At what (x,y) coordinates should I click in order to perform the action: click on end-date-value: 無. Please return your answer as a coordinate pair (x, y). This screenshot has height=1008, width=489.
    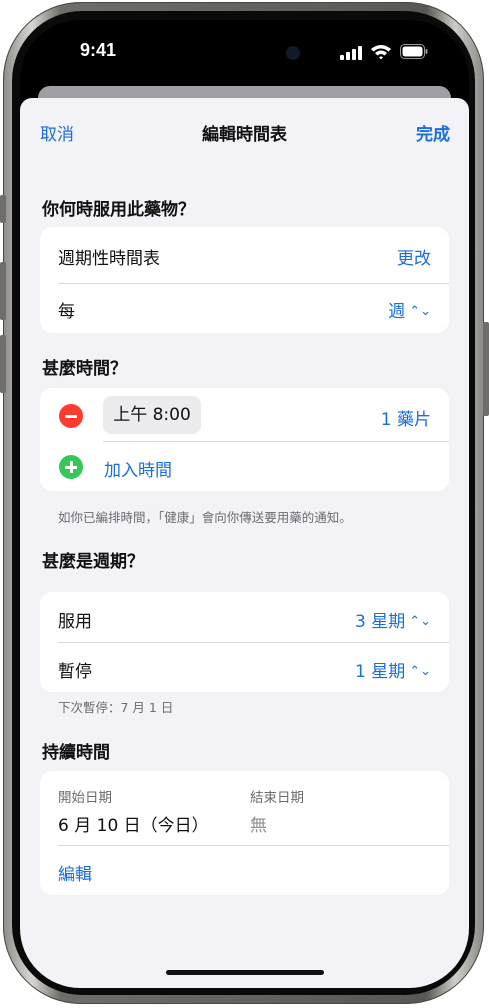
    Looking at the image, I should click on (258, 826).